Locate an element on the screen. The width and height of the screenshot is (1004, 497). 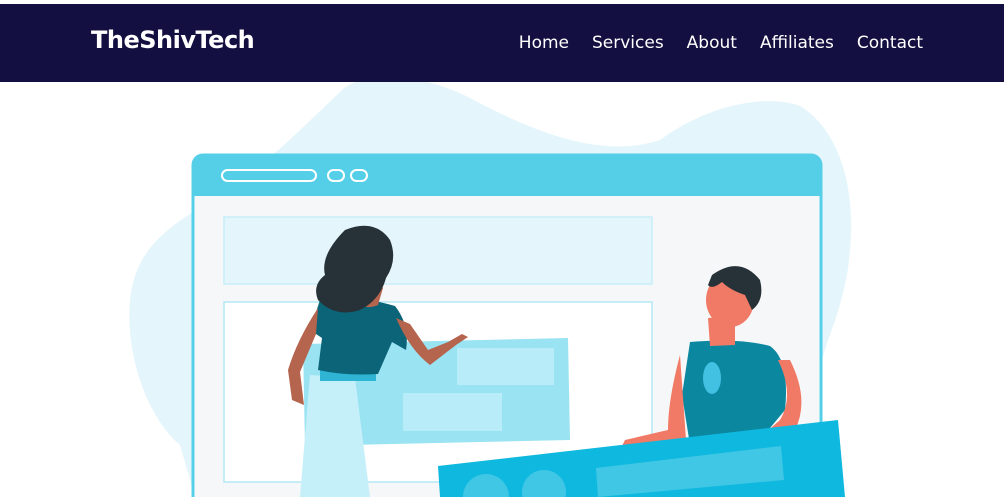
nav-about-link: About is located at coordinates (712, 43).